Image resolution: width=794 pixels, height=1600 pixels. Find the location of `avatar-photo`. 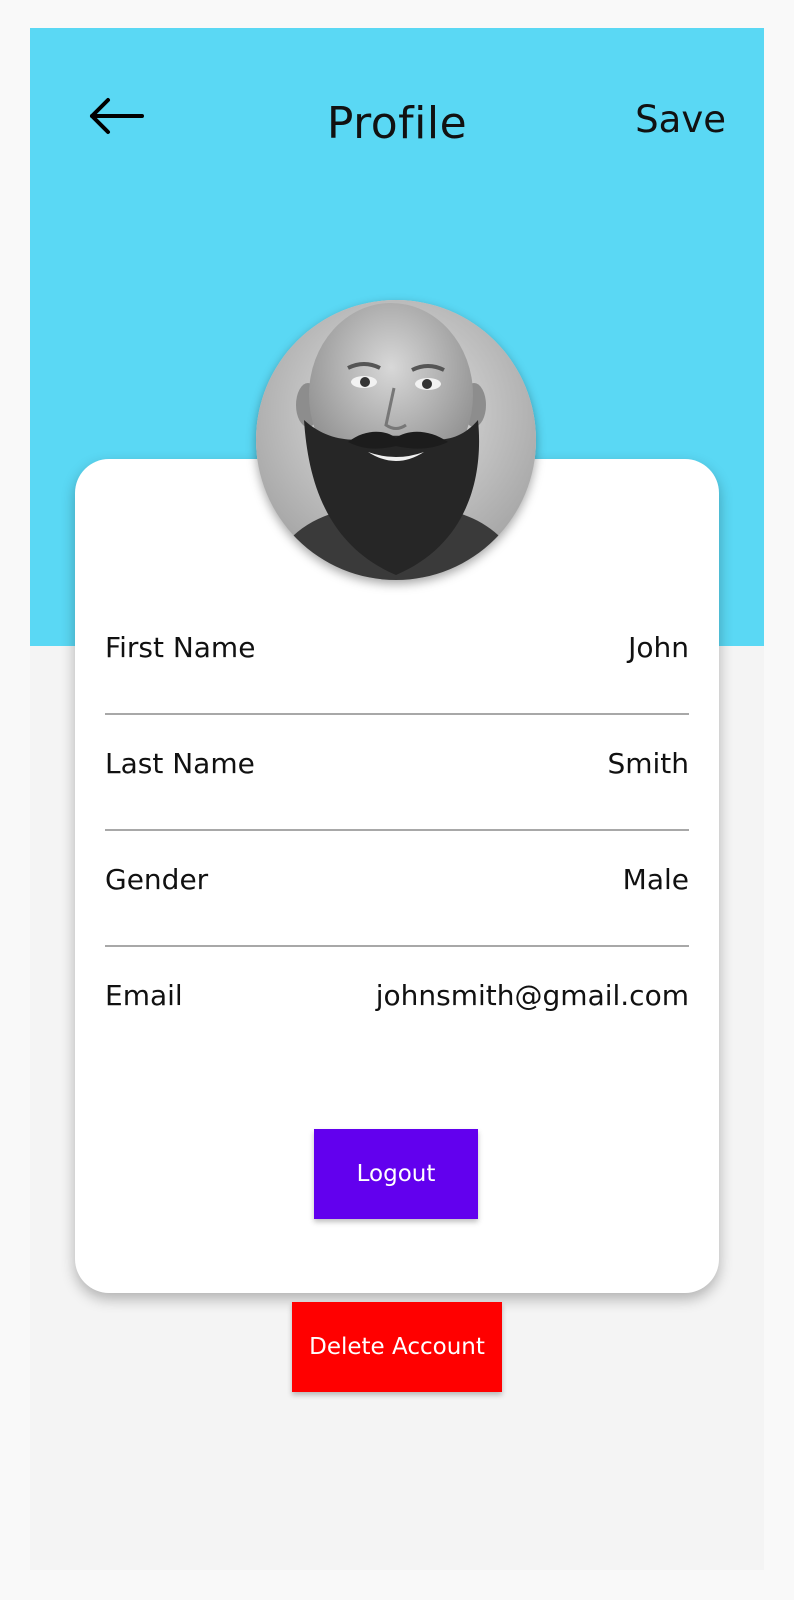

avatar-photo is located at coordinates (396, 440).